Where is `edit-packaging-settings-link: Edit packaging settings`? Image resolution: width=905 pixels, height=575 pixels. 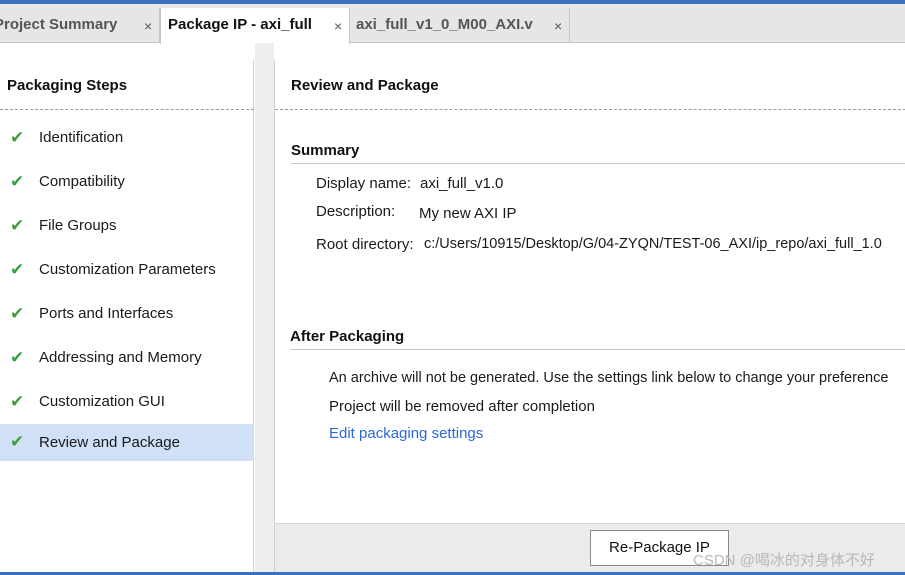
edit-packaging-settings-link: Edit packaging settings is located at coordinates (406, 433).